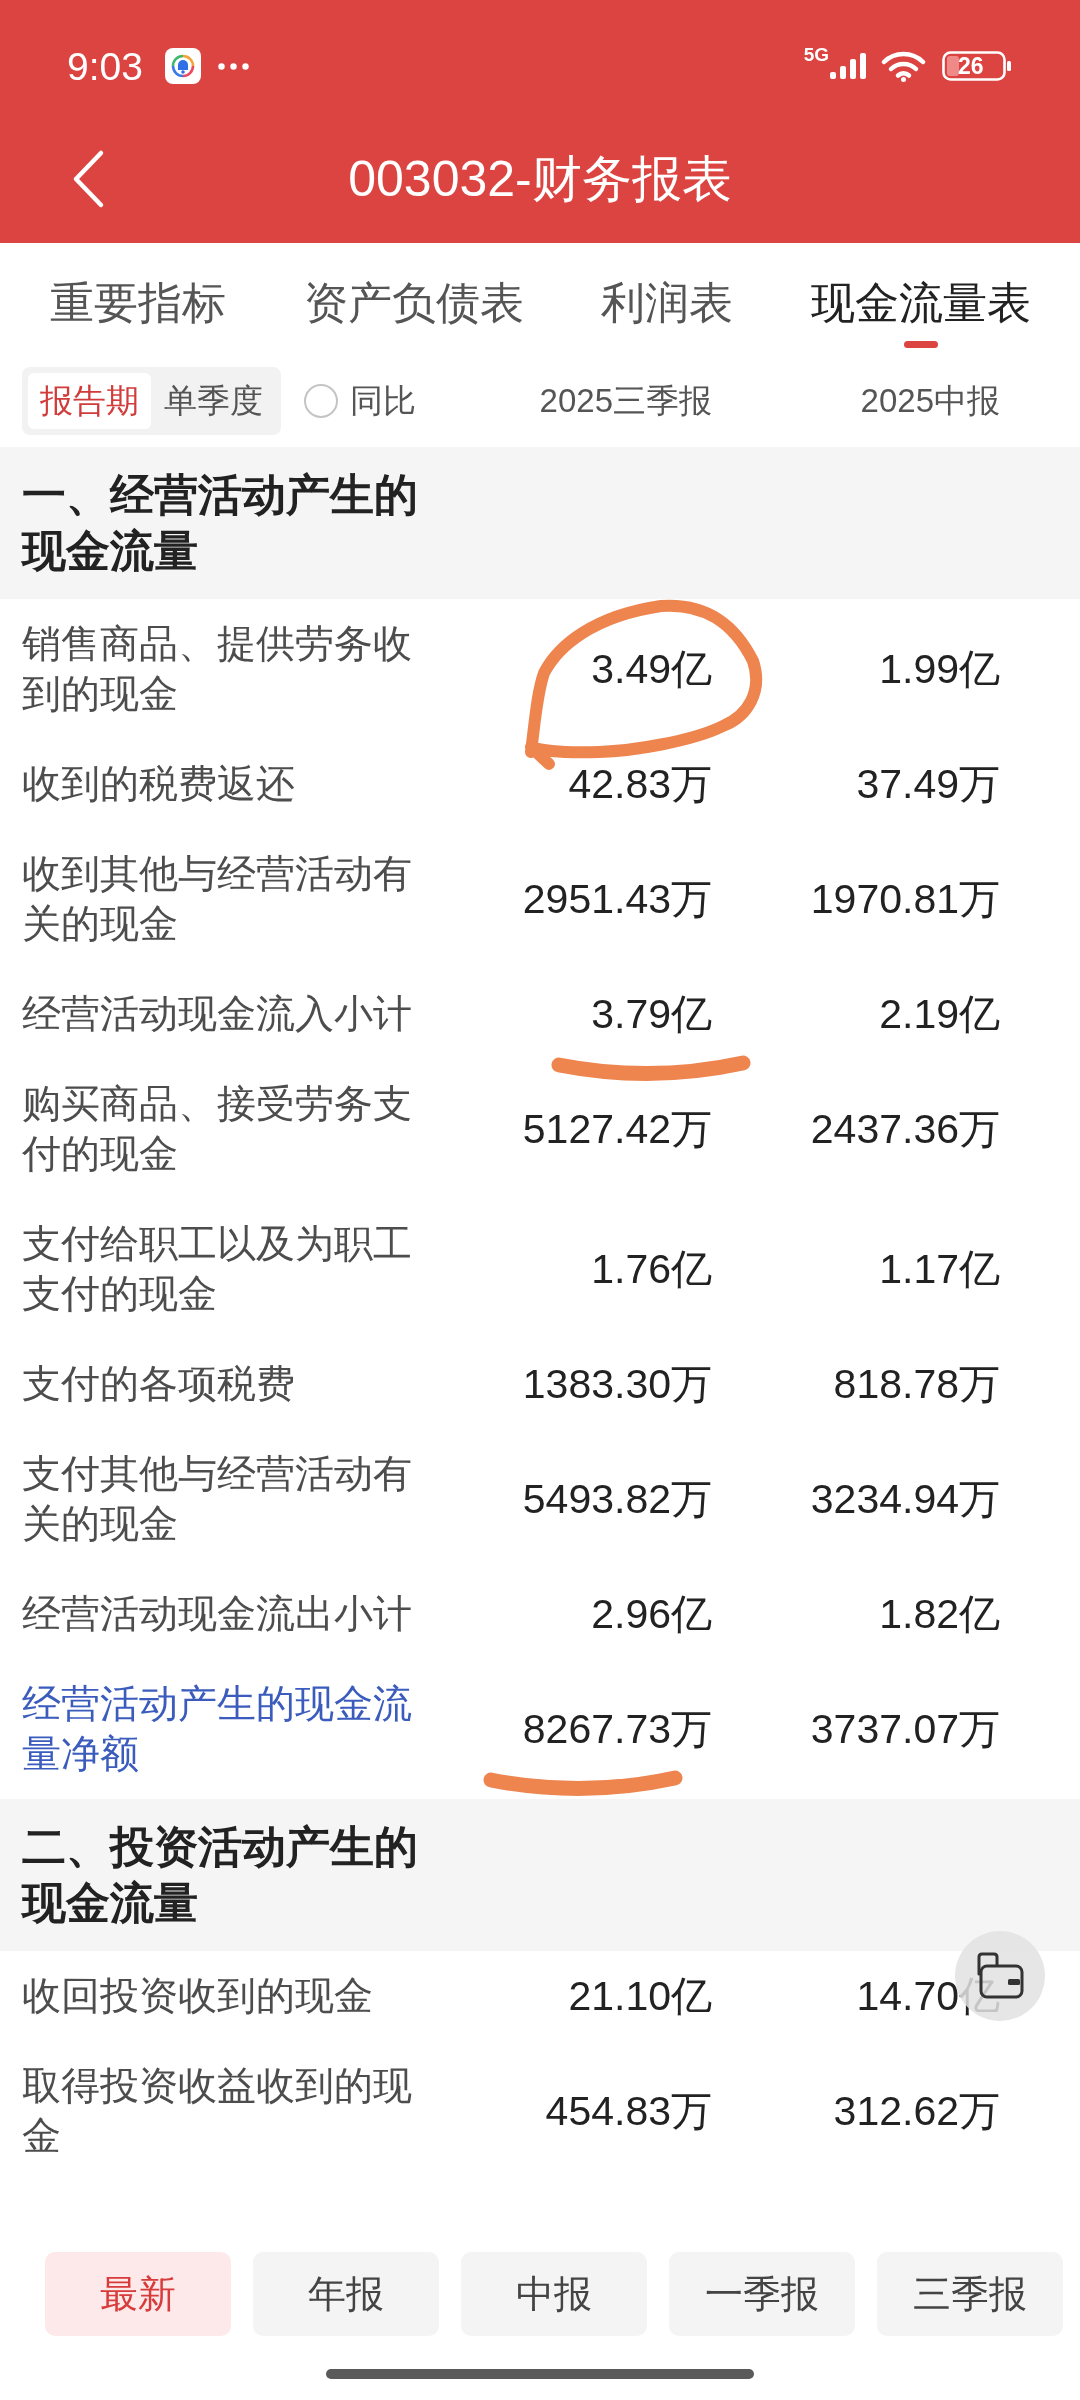 The image size is (1080, 2400). What do you see at coordinates (89, 401) in the screenshot?
I see `period-mode-option: 报告期` at bounding box center [89, 401].